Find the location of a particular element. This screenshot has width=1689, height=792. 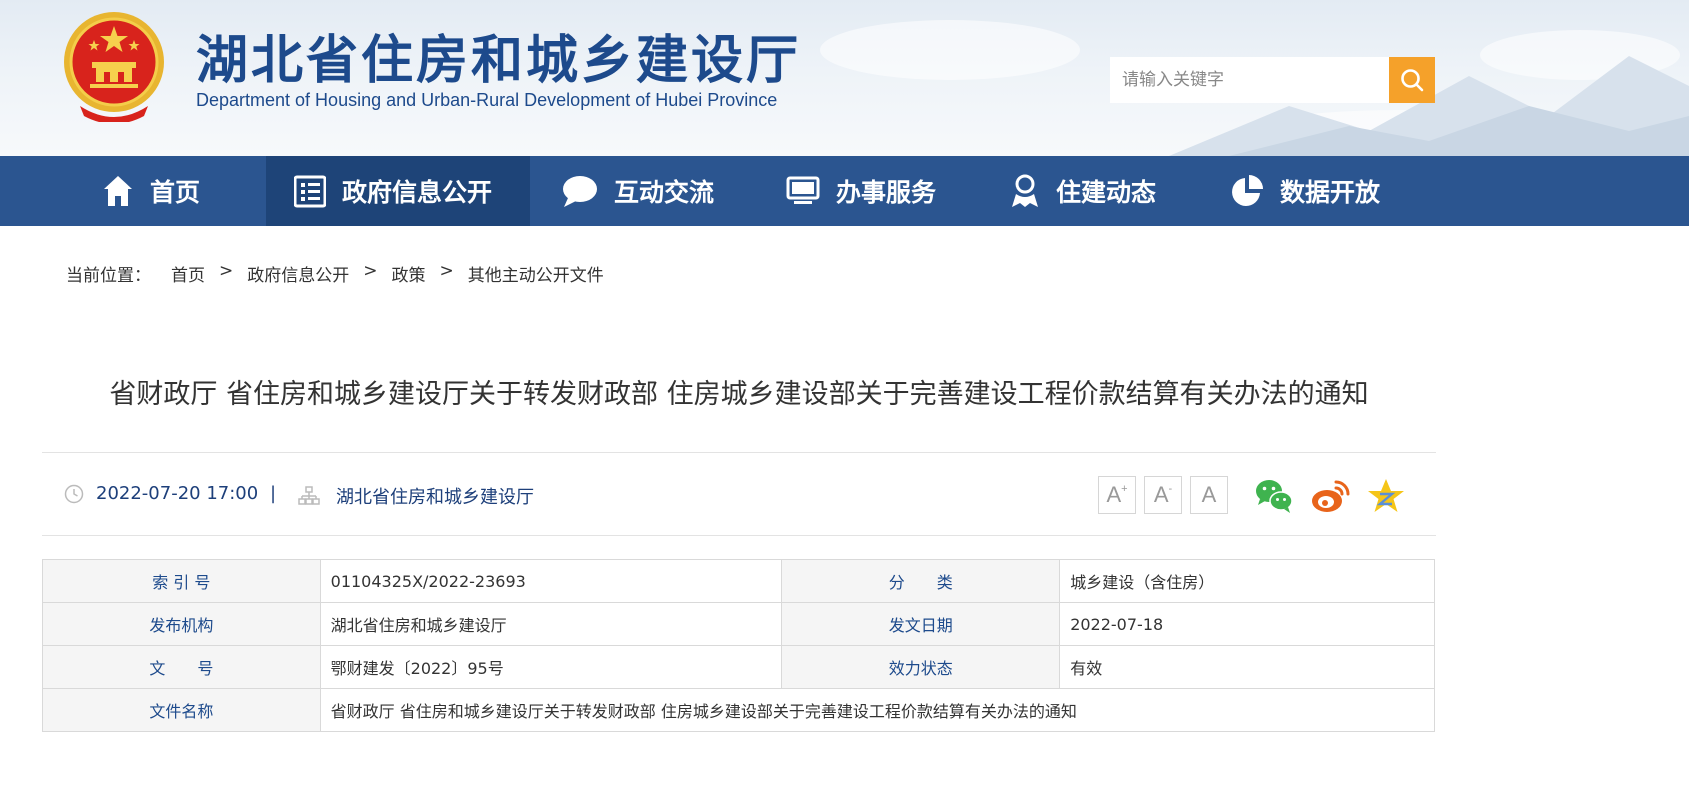

info-label-validity: 效力状态 is located at coordinates (921, 667).